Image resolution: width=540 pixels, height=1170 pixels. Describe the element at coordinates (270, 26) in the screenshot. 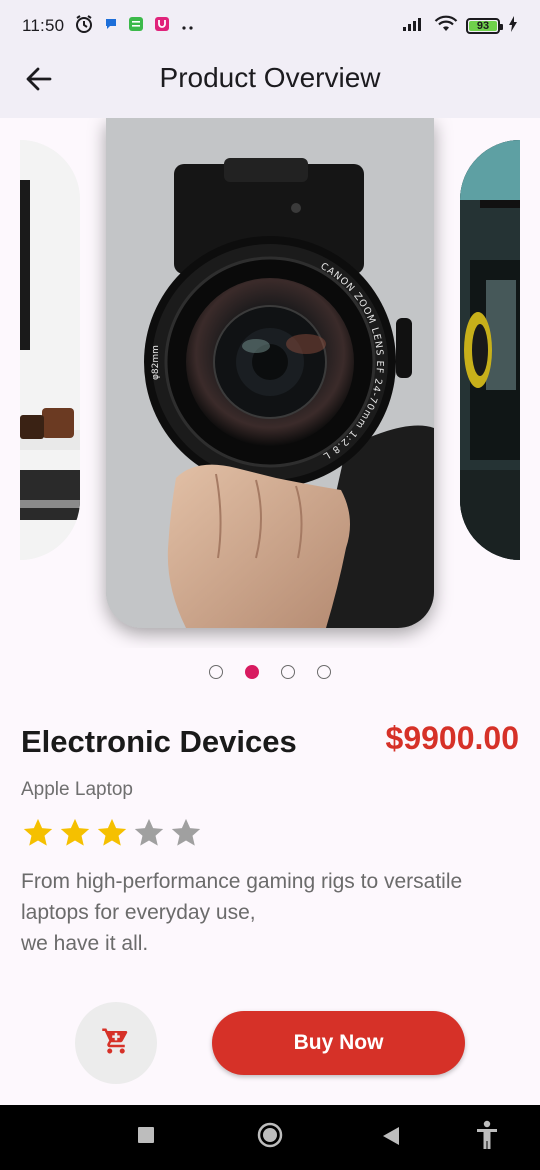

I see `status-bar: 11:50 93` at that location.